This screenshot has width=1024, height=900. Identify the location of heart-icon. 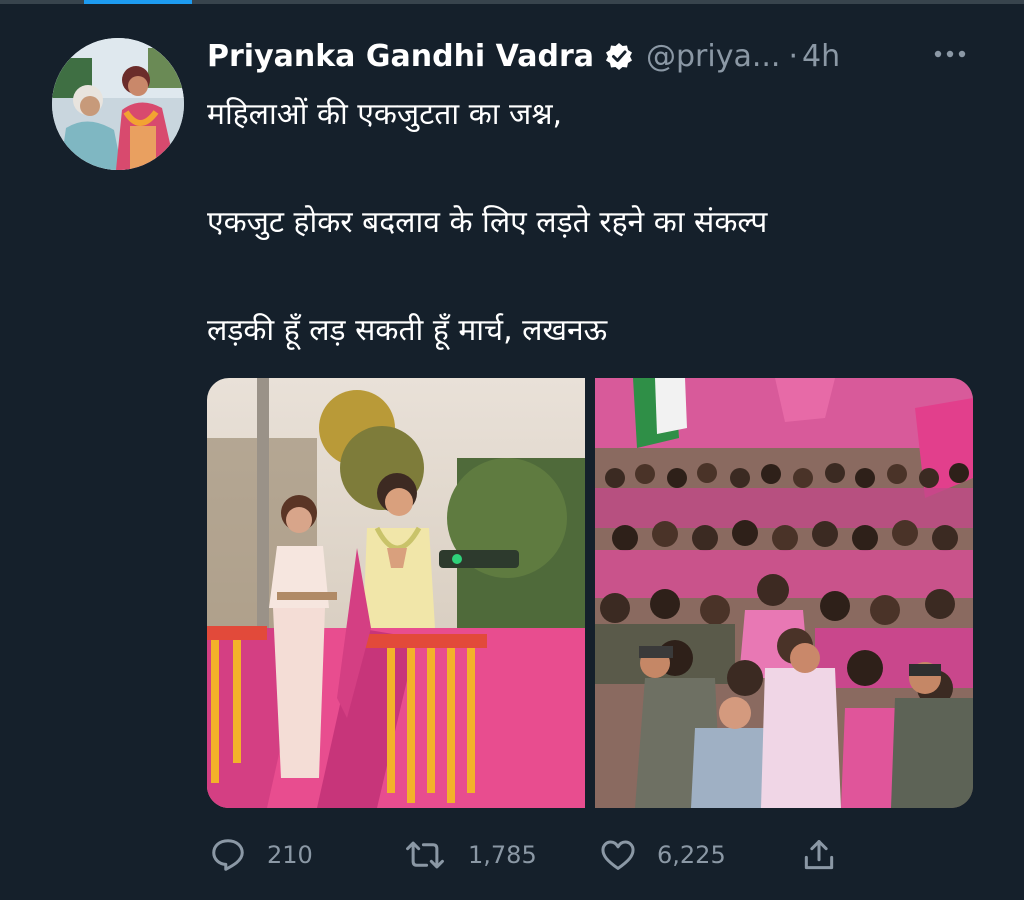
(618, 855).